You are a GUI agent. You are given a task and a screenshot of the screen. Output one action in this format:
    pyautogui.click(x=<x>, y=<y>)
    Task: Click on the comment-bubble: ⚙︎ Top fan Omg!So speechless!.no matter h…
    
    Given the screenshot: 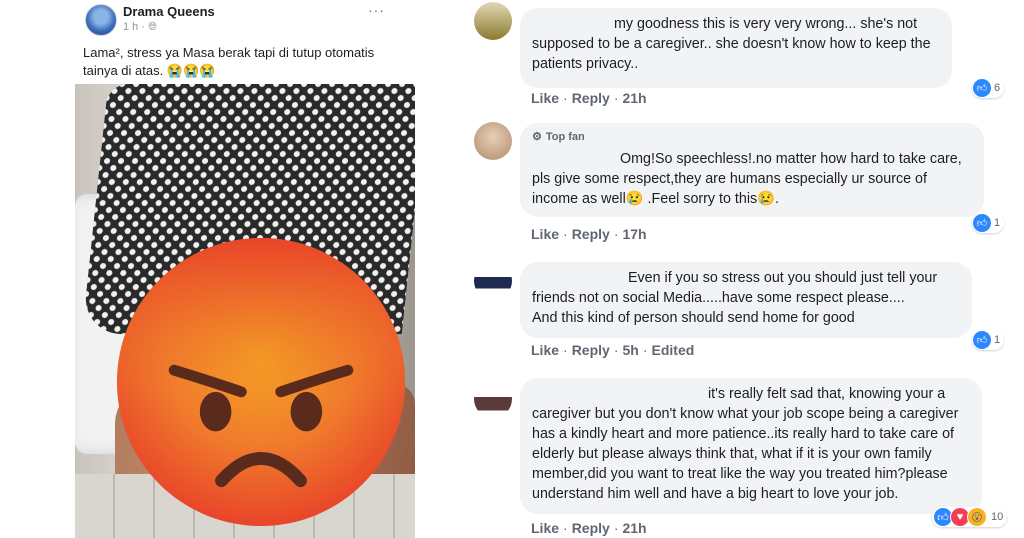 What is the action you would take?
    pyautogui.click(x=752, y=170)
    